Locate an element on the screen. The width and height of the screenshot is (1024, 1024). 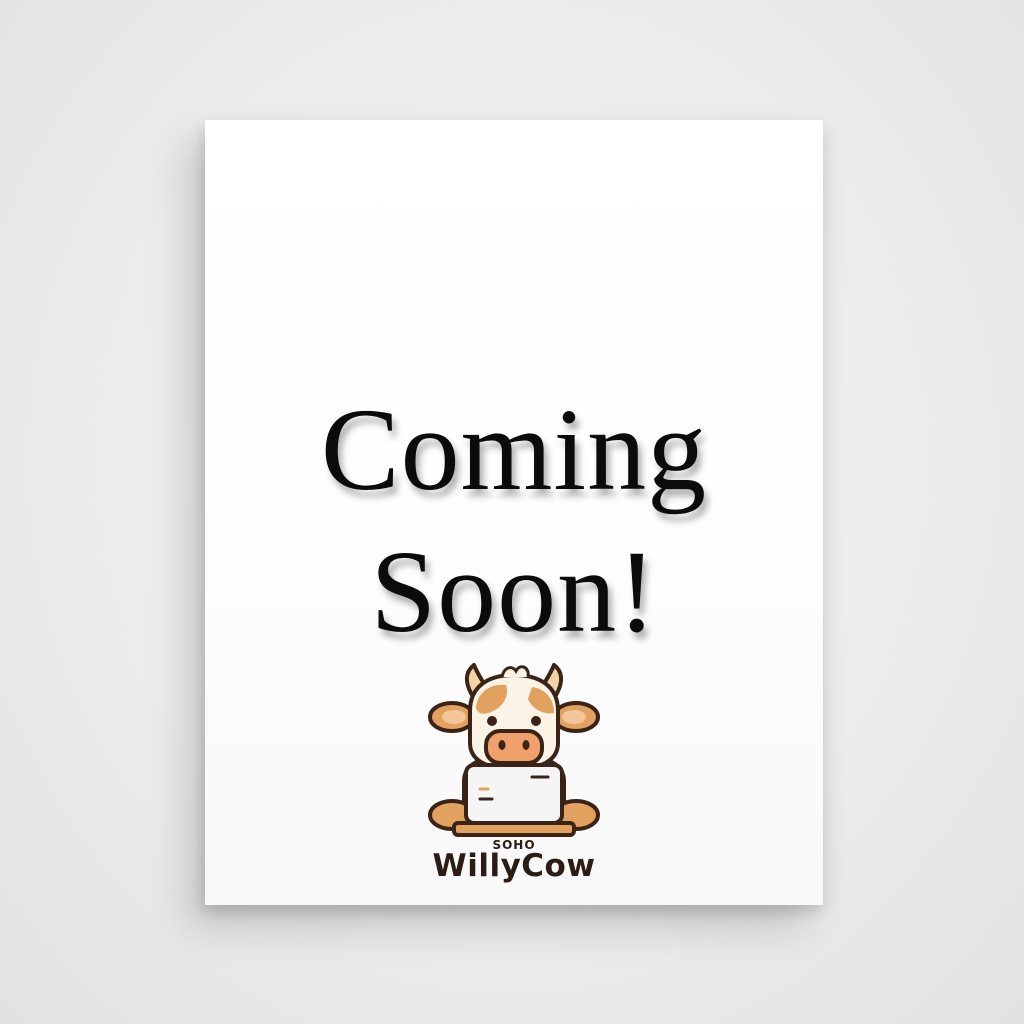
cow-with-laptop-icon is located at coordinates (514, 750).